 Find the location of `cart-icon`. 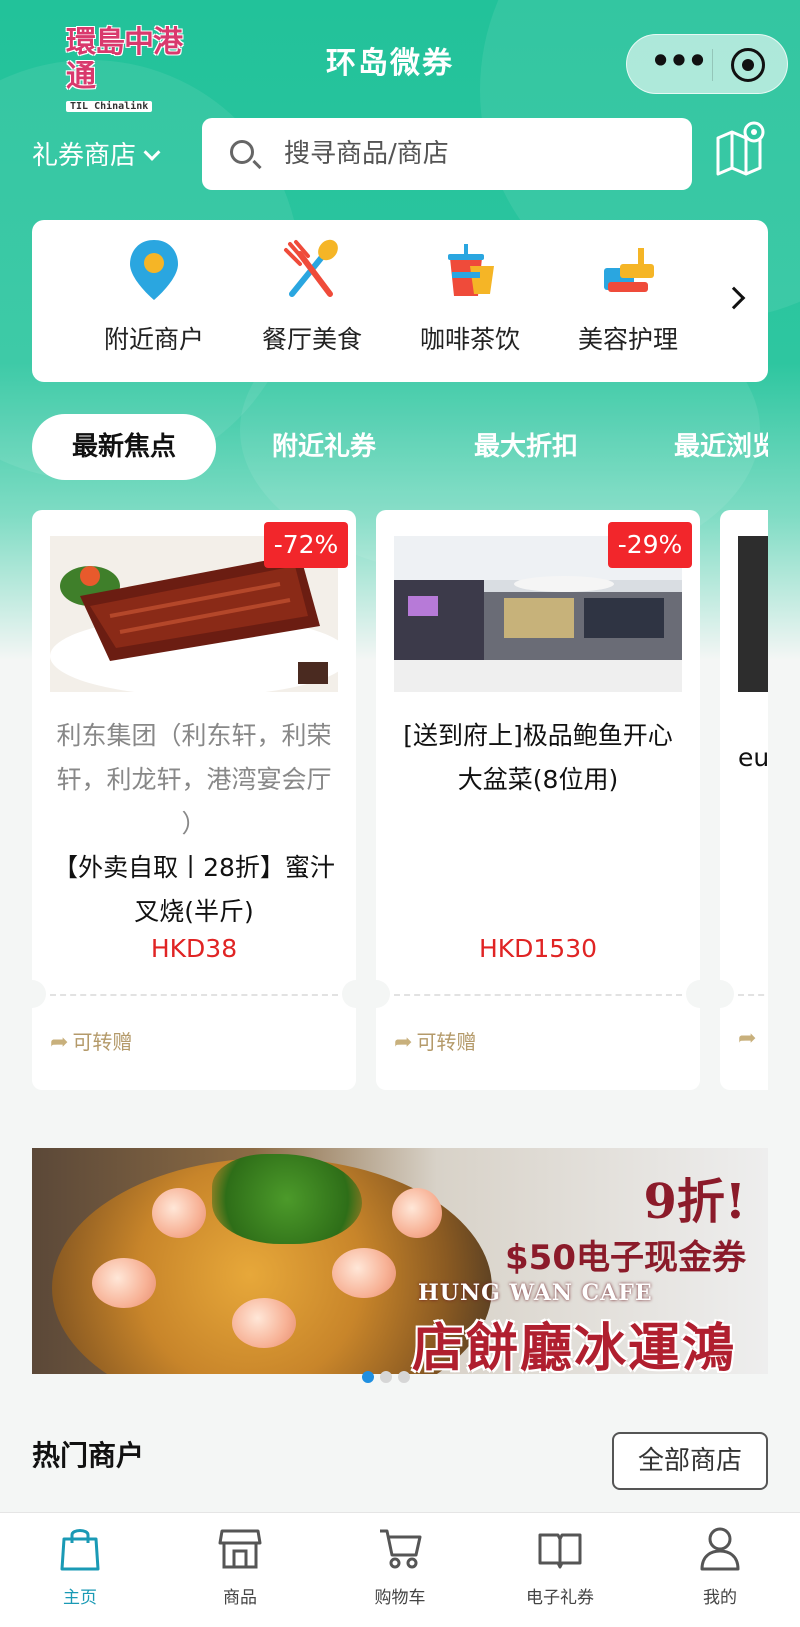

cart-icon is located at coordinates (400, 1548).